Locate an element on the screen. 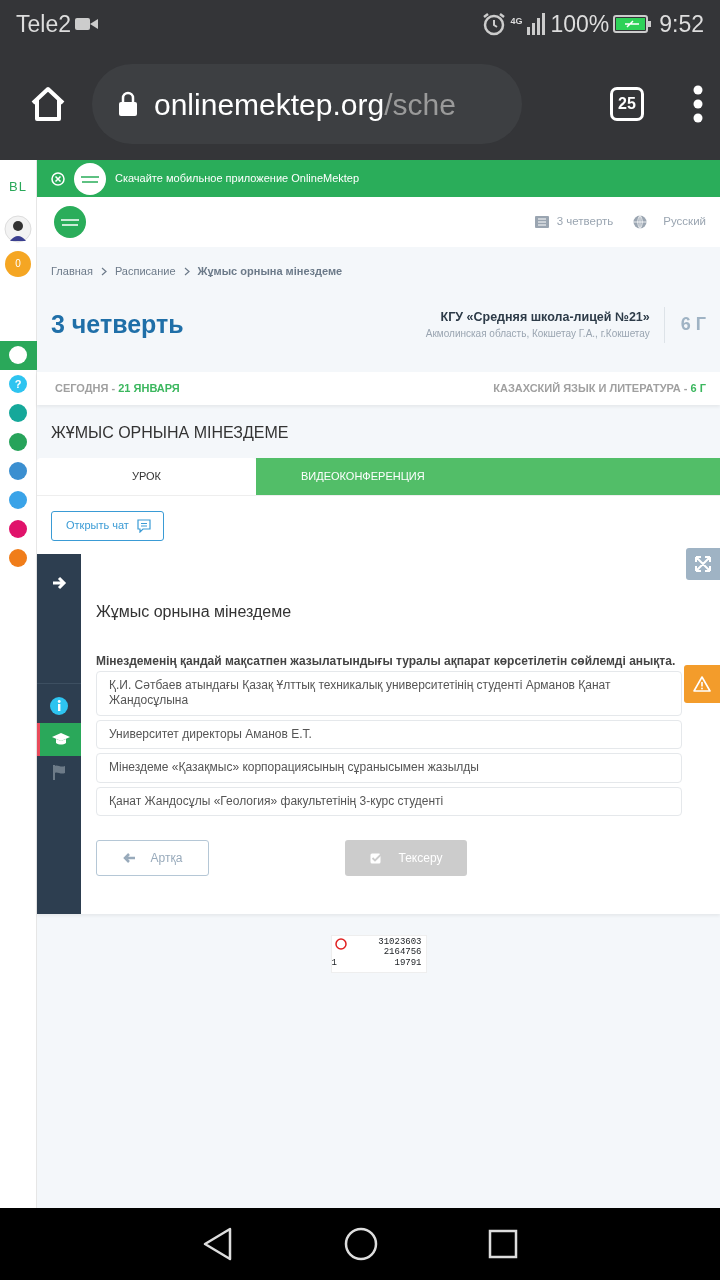  tab: ВИДЕОКОНФЕРЕНЦИЯ is located at coordinates (488, 476).